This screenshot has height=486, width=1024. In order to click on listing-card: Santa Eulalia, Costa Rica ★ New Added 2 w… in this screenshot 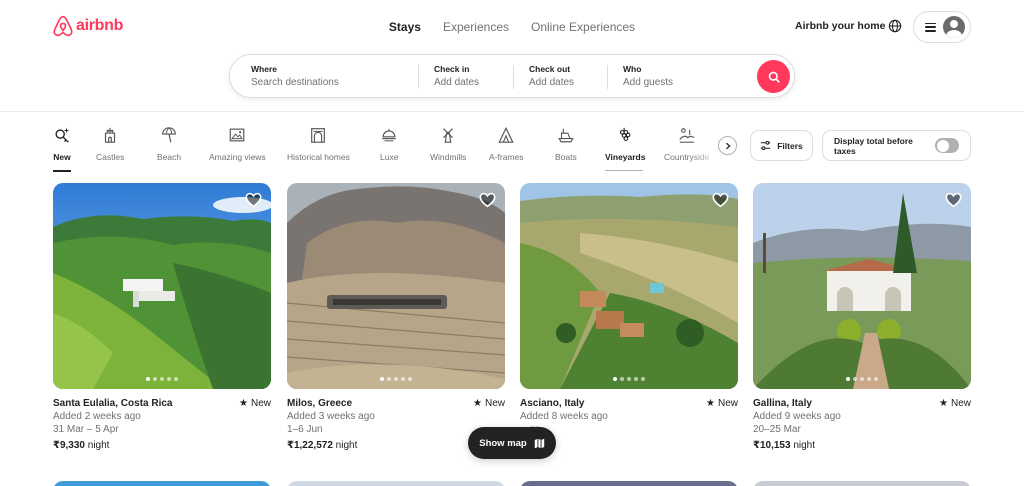, I will do `click(162, 317)`.